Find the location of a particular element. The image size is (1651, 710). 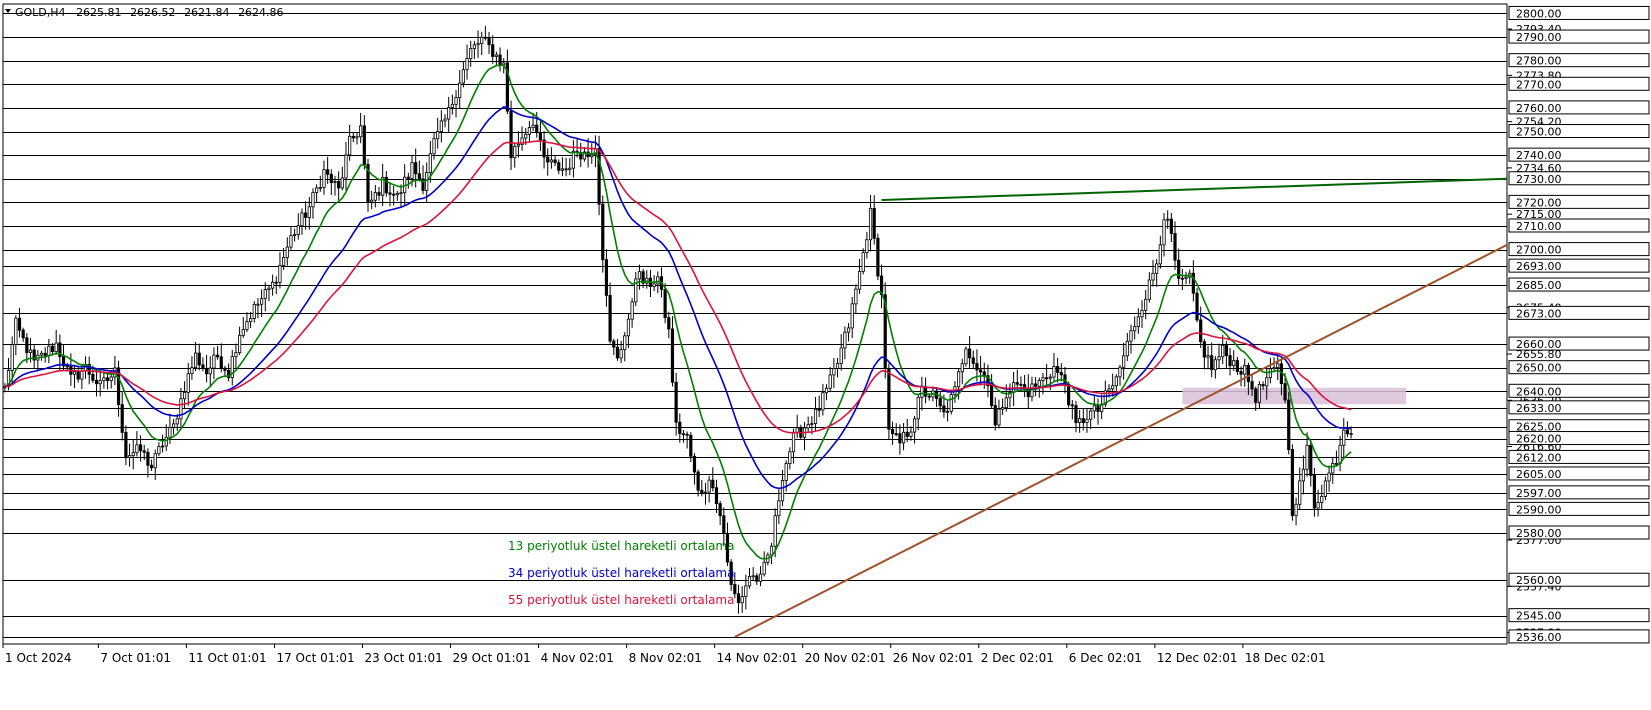

open-value: 2625.81 is located at coordinates (99, 12).